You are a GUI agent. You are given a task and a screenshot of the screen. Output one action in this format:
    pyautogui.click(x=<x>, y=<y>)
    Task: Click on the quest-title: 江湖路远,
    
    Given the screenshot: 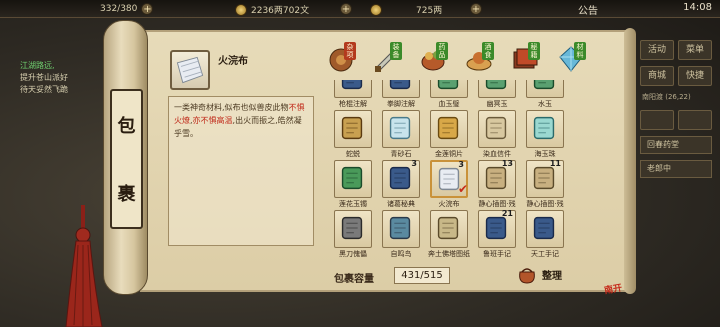 What is the action you would take?
    pyautogui.click(x=37, y=65)
    